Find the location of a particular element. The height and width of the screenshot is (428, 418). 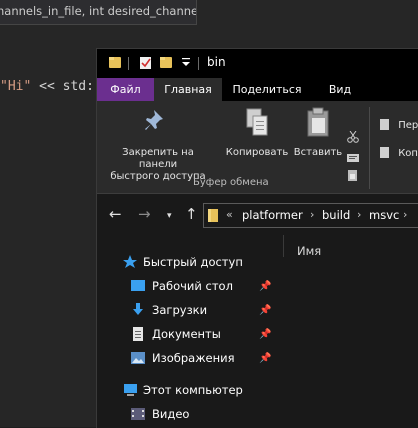

paste-icon is located at coordinates (318, 122).